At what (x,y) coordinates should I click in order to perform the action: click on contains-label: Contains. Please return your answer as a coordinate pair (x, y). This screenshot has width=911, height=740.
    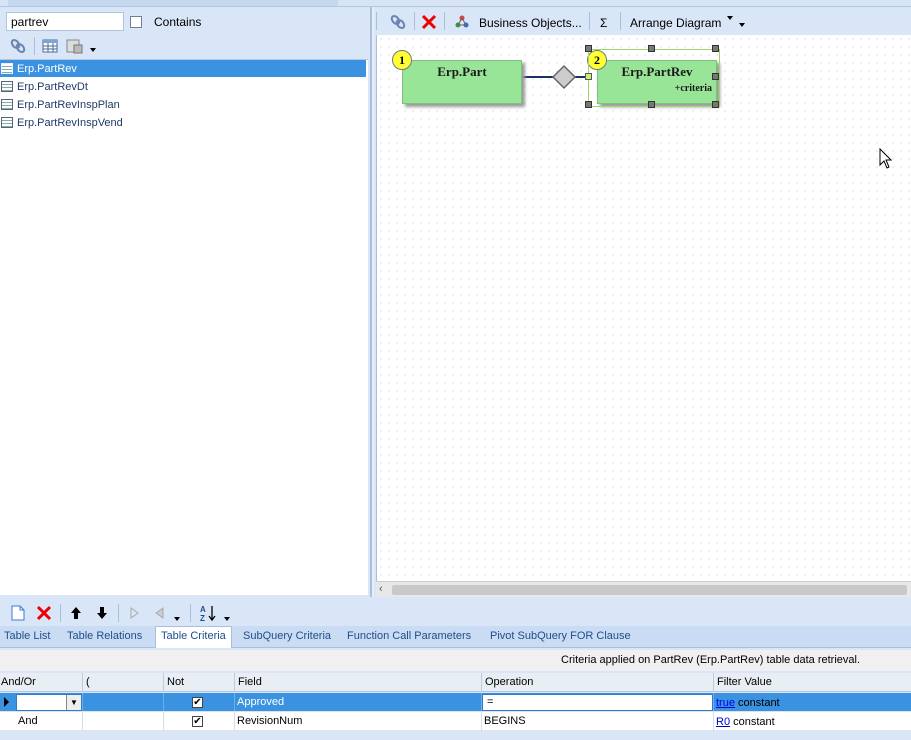
    Looking at the image, I should click on (178, 22).